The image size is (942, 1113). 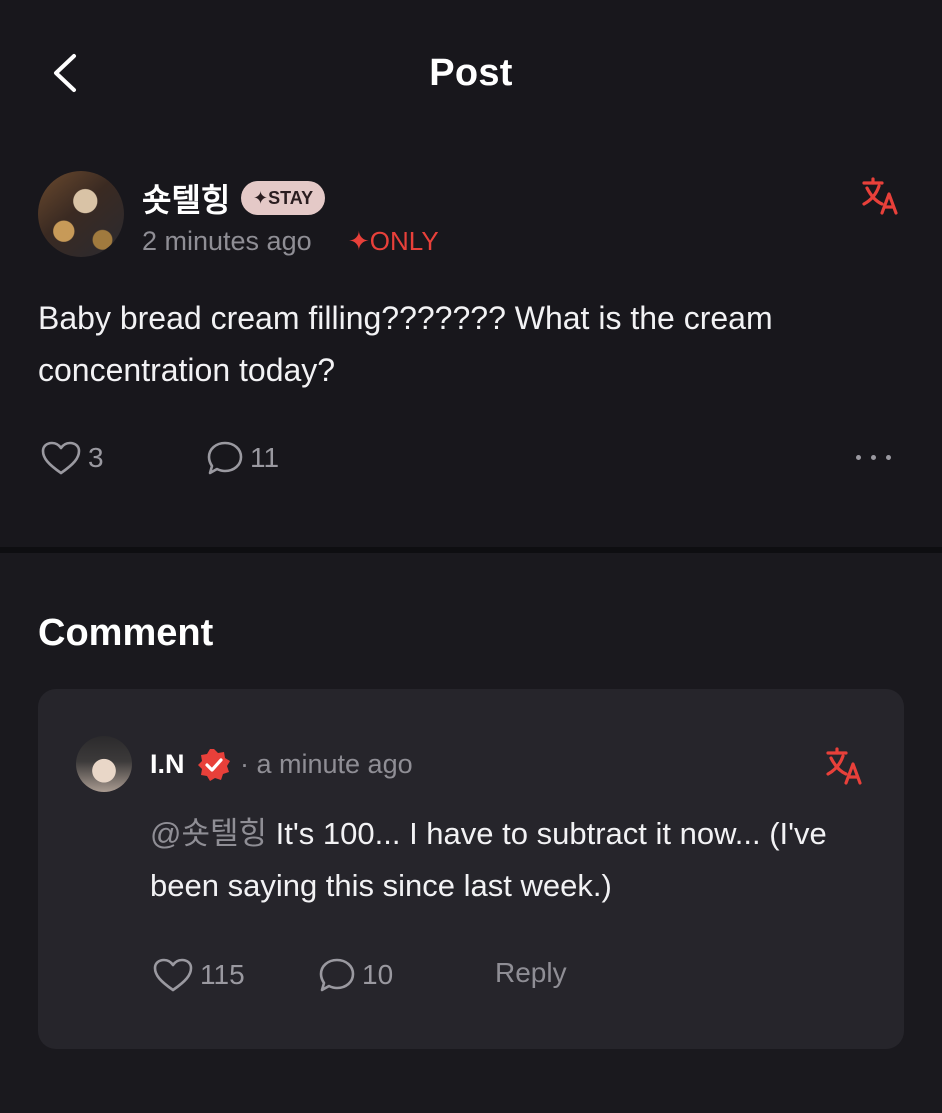 I want to click on section-divider, so click(x=471, y=550).